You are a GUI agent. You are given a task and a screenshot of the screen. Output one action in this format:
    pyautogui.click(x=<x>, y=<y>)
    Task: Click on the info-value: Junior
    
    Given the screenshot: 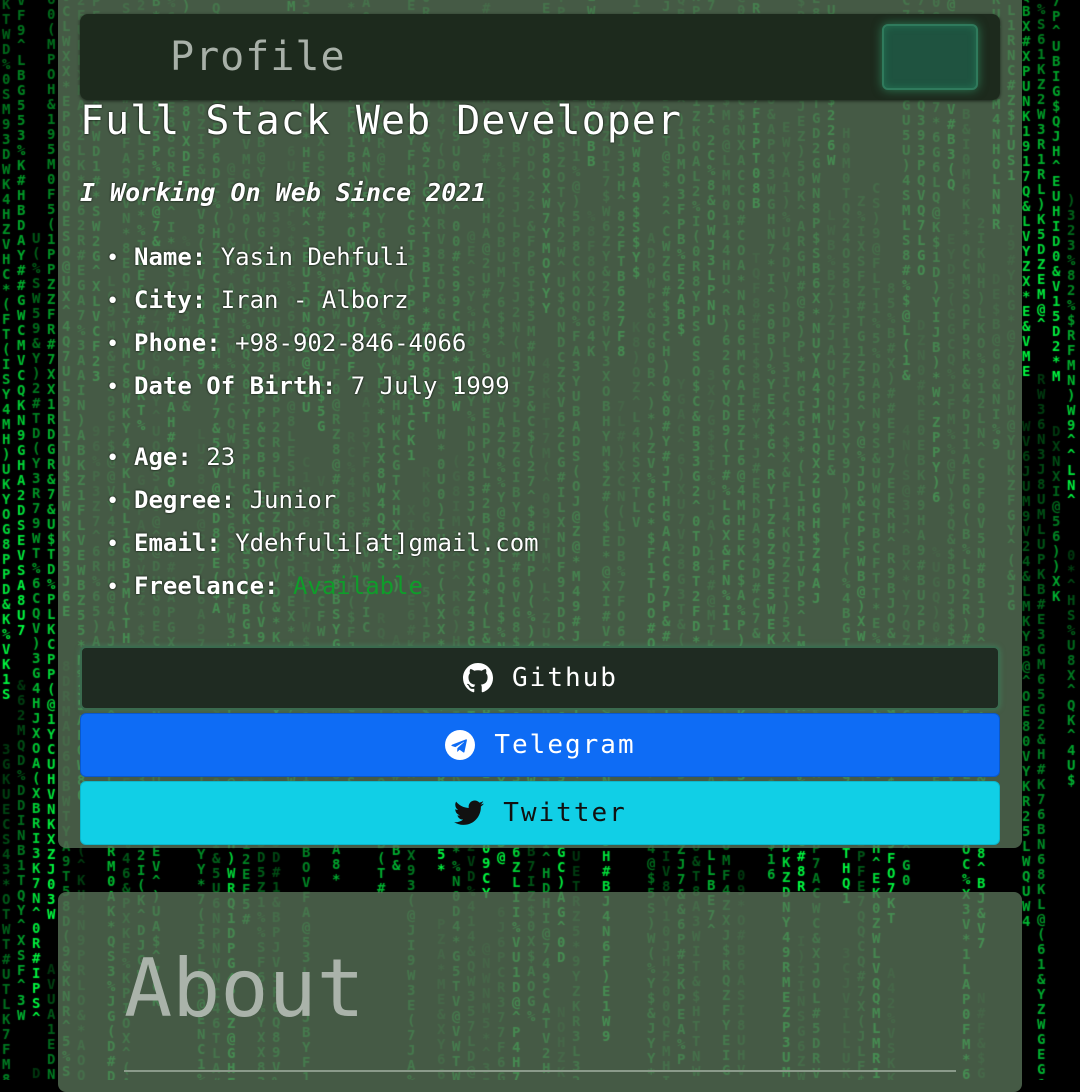 What is the action you would take?
    pyautogui.click(x=293, y=500)
    